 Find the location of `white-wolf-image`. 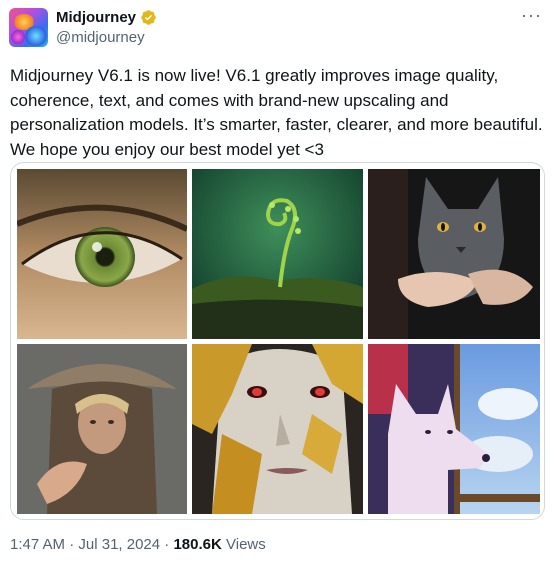

white-wolf-image is located at coordinates (454, 429).